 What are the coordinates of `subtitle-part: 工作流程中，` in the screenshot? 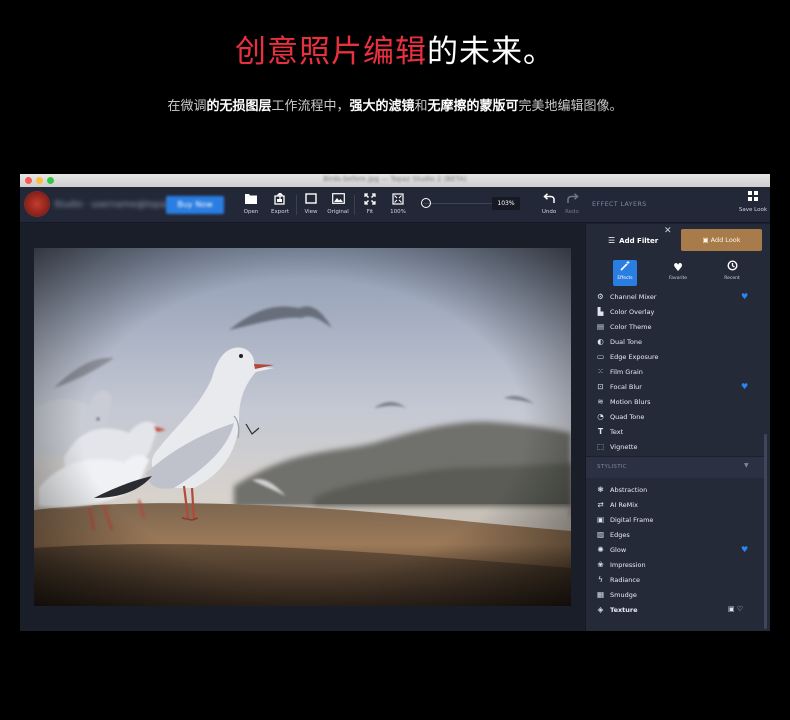 It's located at (310, 106).